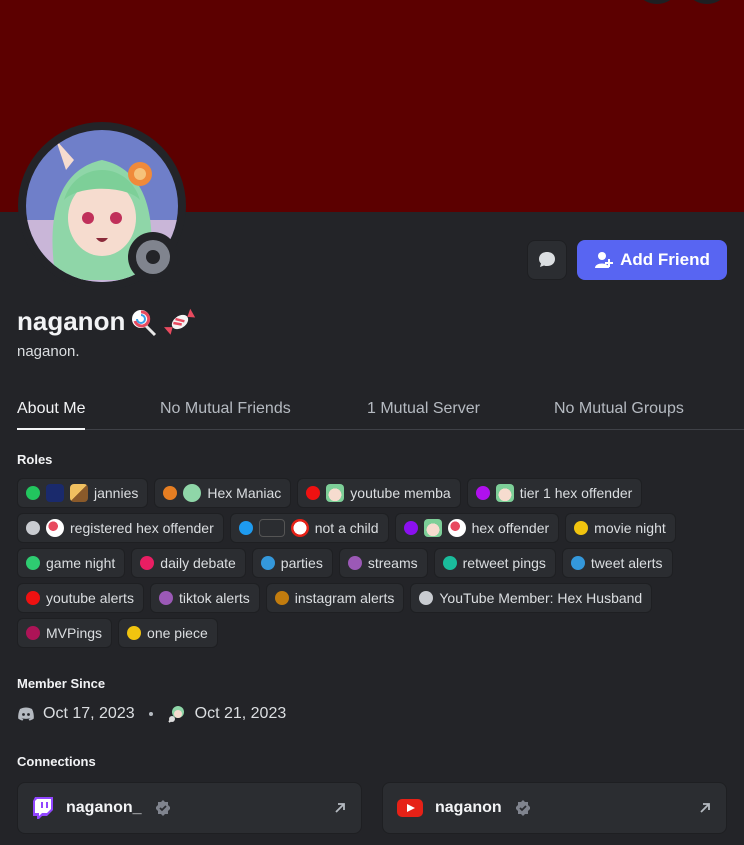 Image resolution: width=744 pixels, height=845 pixels. I want to click on connection-name: naganon_, so click(104, 807).